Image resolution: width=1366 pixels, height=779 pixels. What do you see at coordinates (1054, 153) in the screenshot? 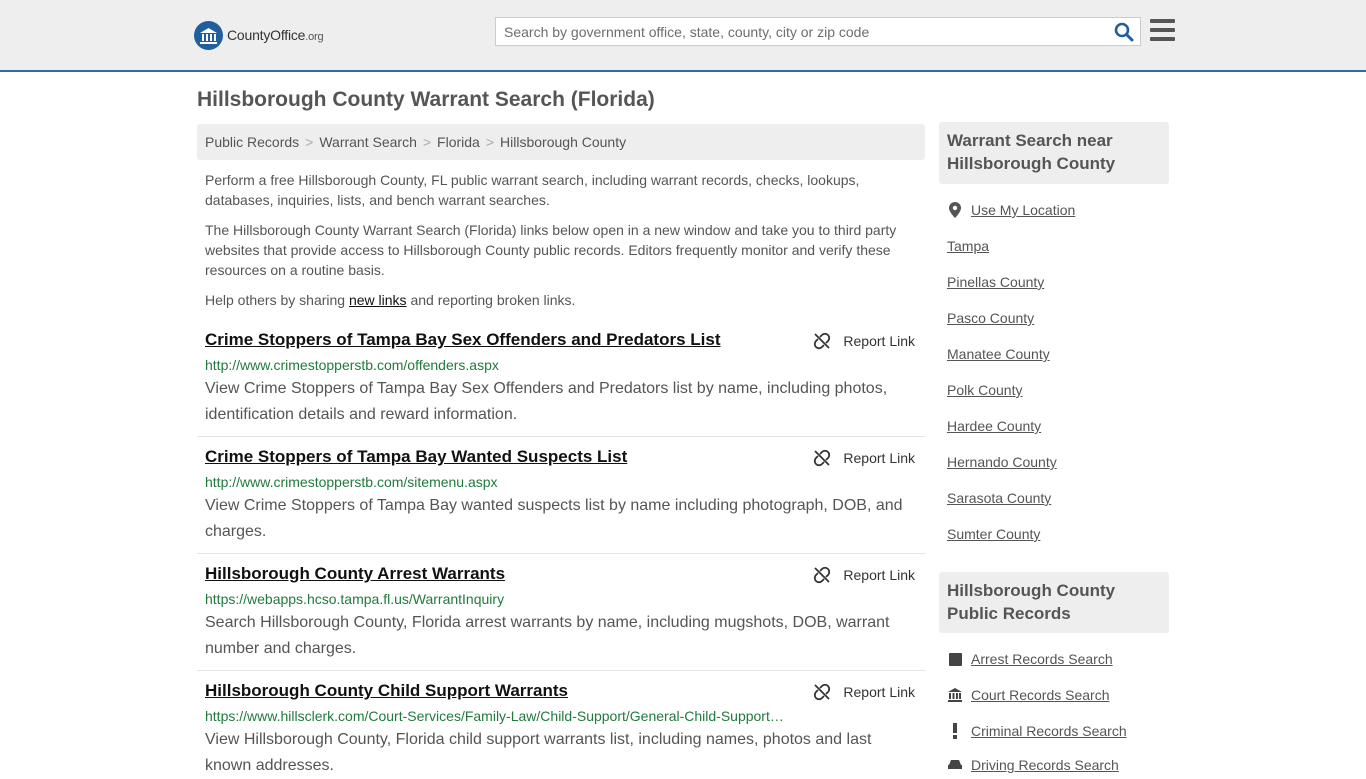
I see `nearby-heading: Warrant Search near Hillsborough County` at bounding box center [1054, 153].